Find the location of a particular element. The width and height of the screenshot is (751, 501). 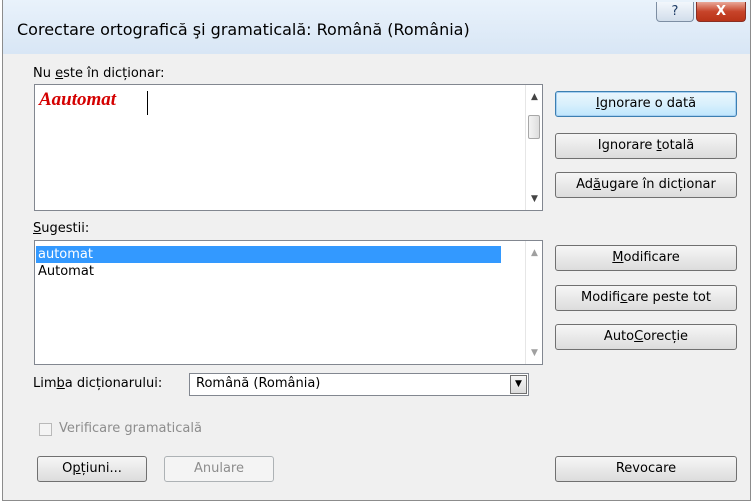

grammar-check-label: Verificare gramaticală is located at coordinates (130, 428).